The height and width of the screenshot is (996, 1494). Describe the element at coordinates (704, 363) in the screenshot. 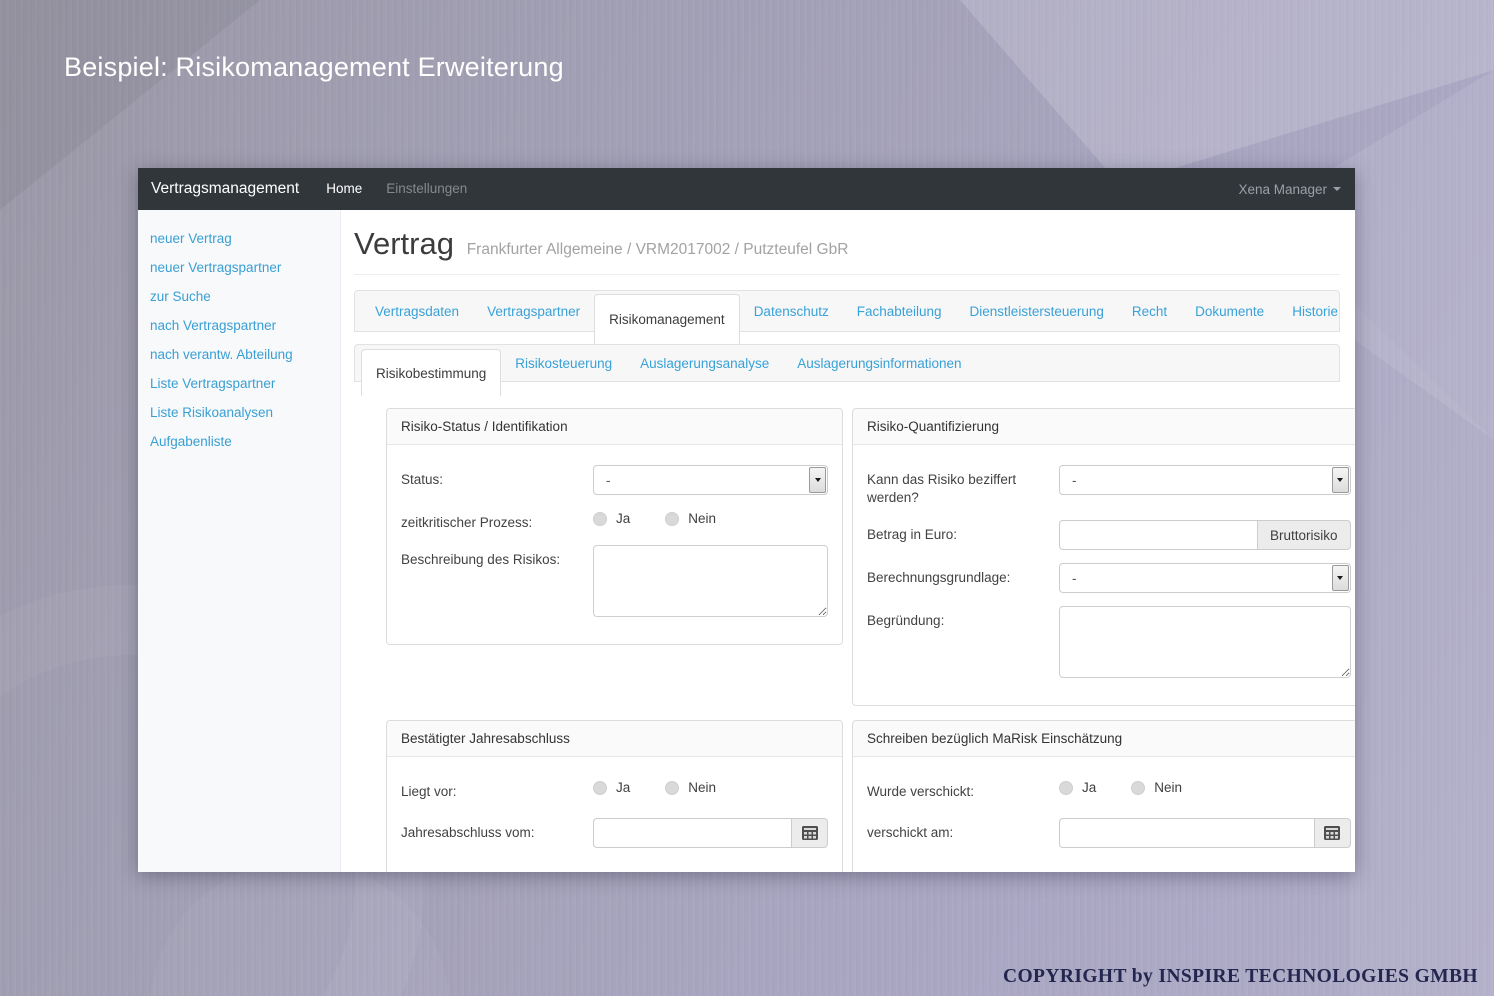

I see `subtab-auslagerungsanalyse: Auslagerungsanalyse` at that location.